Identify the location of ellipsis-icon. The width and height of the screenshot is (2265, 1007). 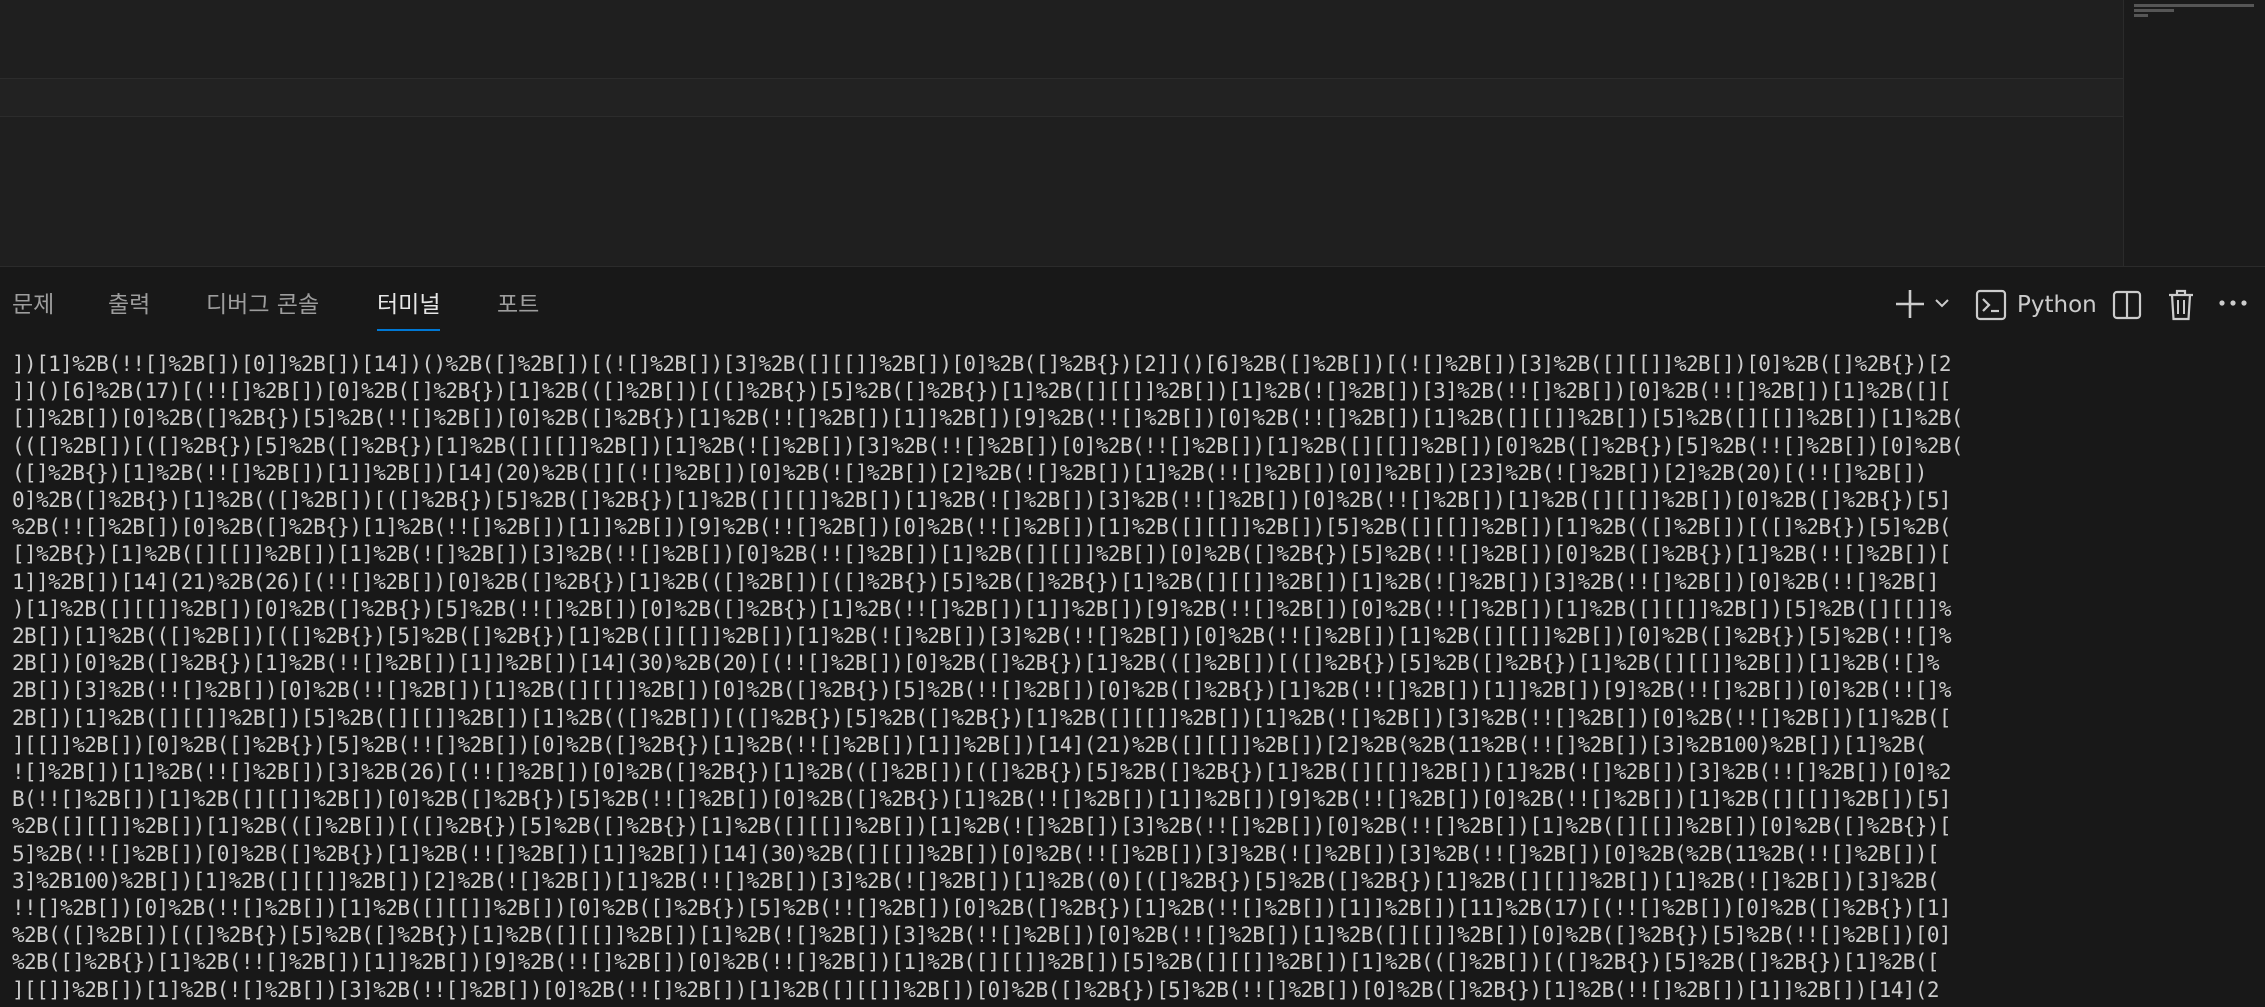
(2233, 313).